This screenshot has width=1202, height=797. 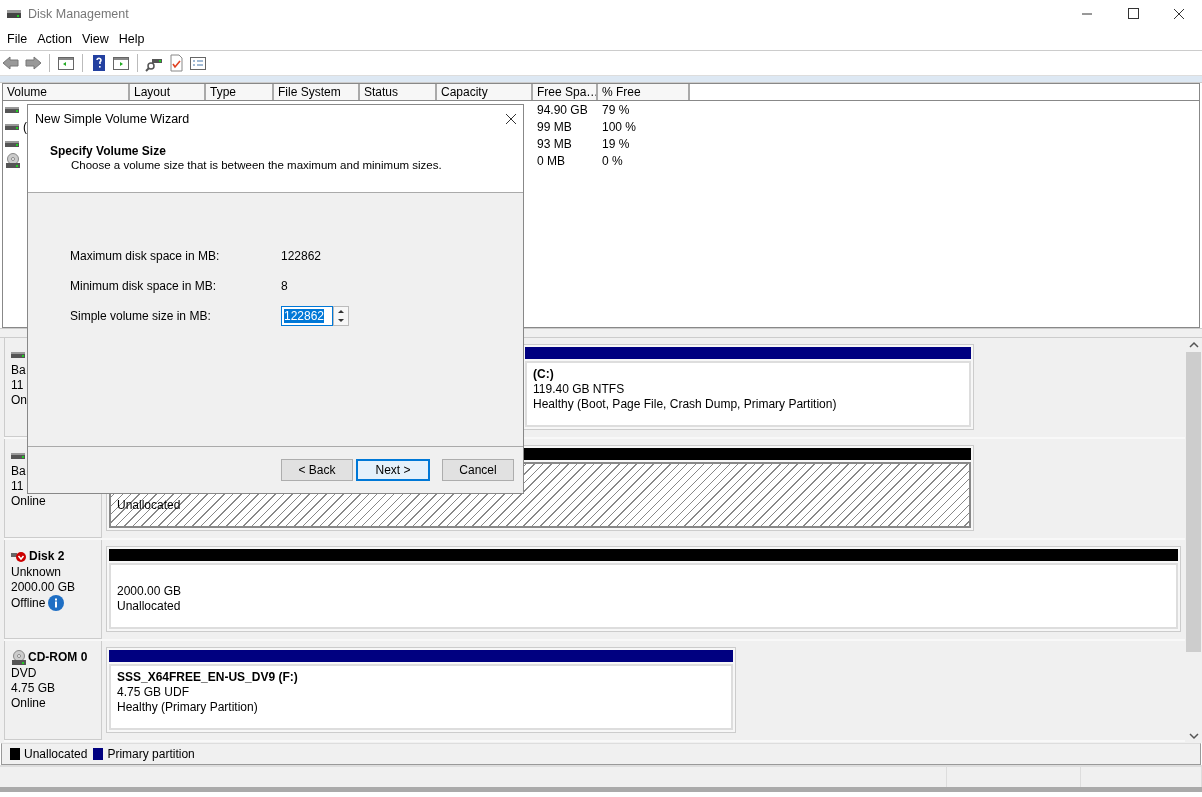 I want to click on disk-info: Offline, so click(x=28, y=603).